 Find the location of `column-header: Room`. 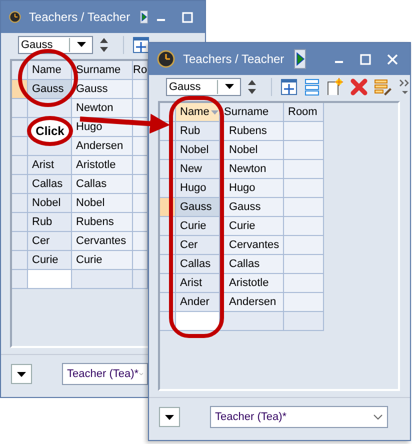

column-header: Room is located at coordinates (304, 112).